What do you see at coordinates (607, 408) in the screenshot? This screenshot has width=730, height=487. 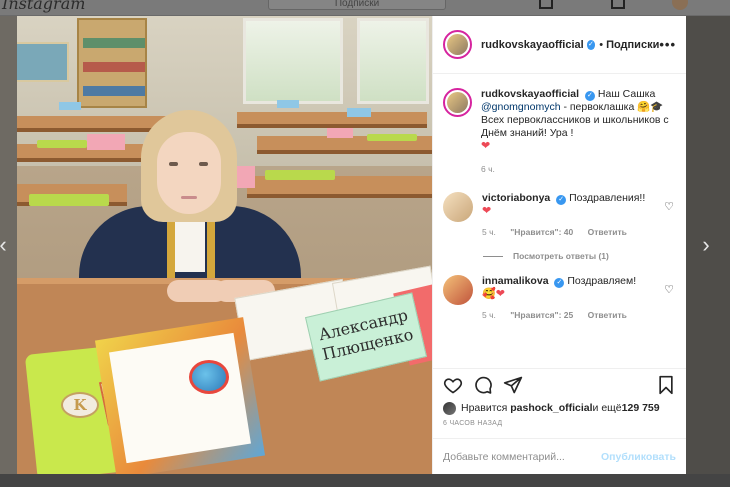 I see `liked-by-suffix: и ещё` at bounding box center [607, 408].